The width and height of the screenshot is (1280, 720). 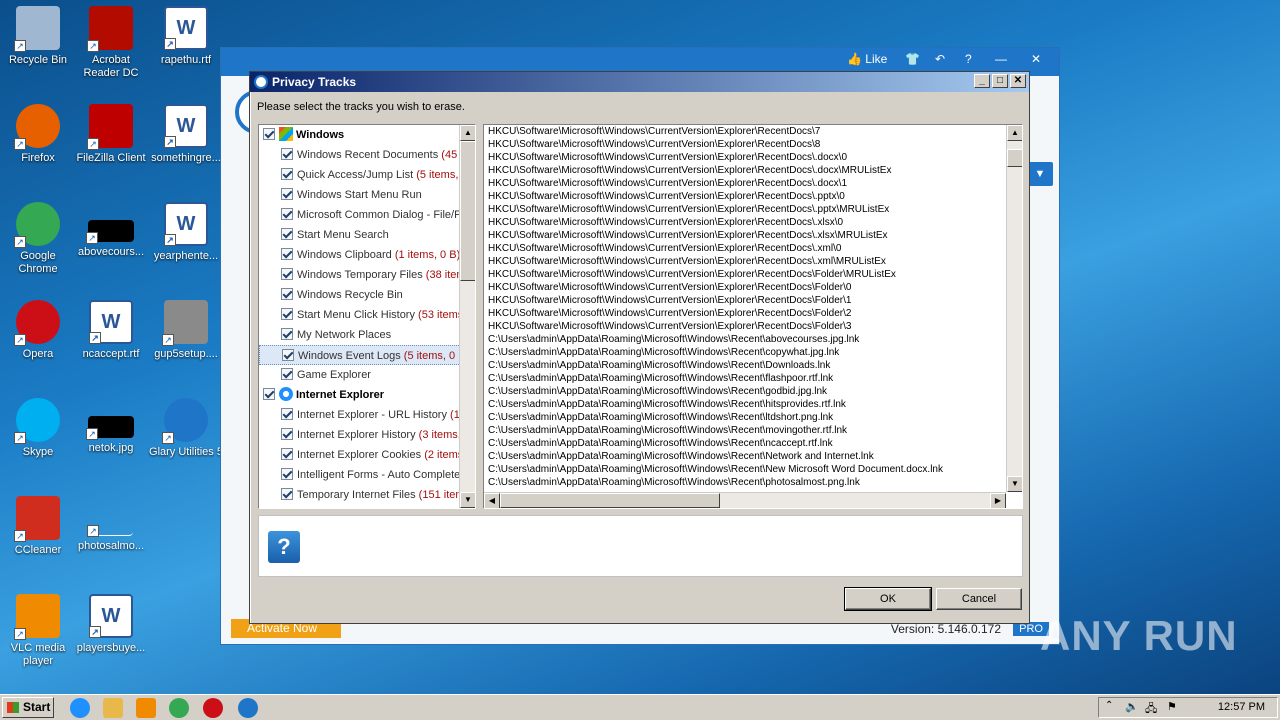 I want to click on glary-icon, so click(x=248, y=708).